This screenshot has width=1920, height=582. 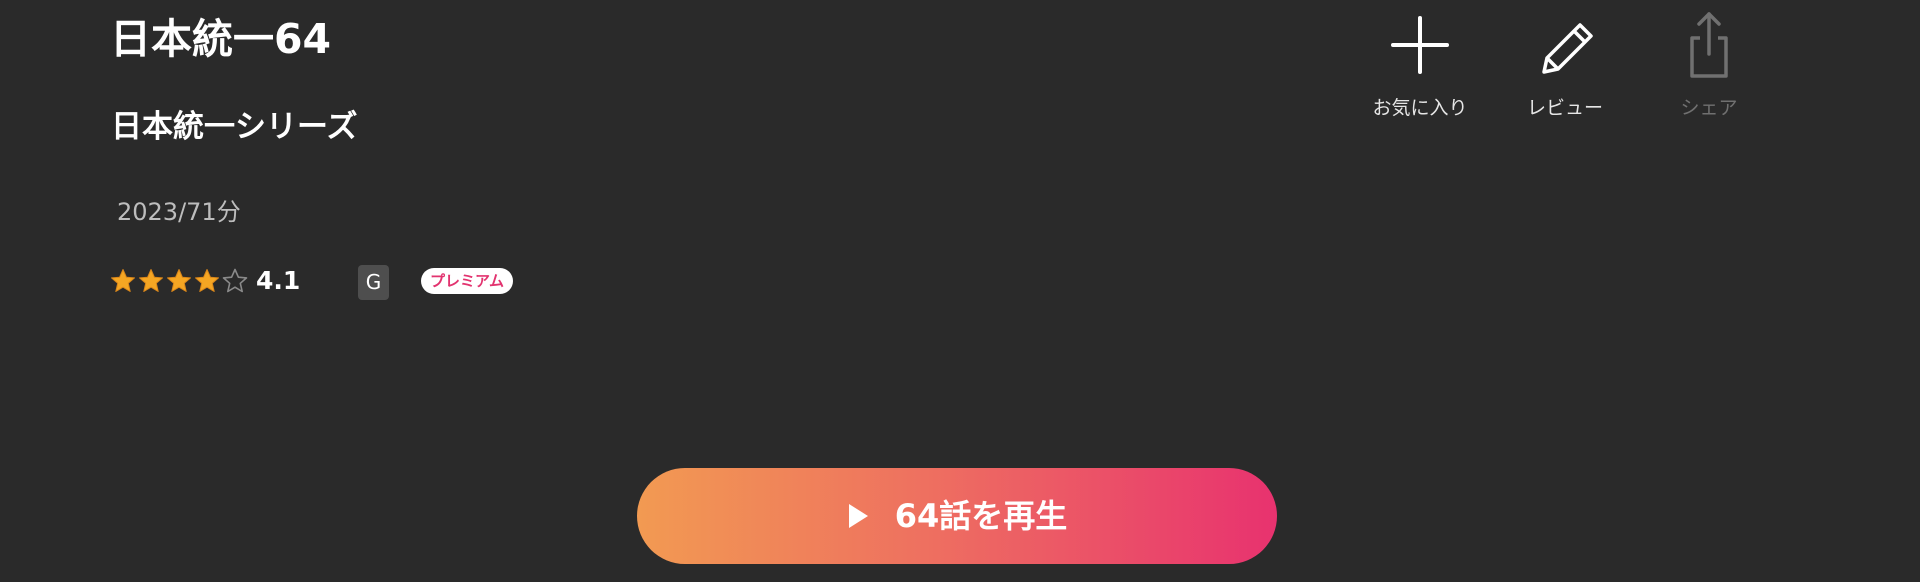 What do you see at coordinates (981, 516) in the screenshot?
I see `play-label: 64話を再生` at bounding box center [981, 516].